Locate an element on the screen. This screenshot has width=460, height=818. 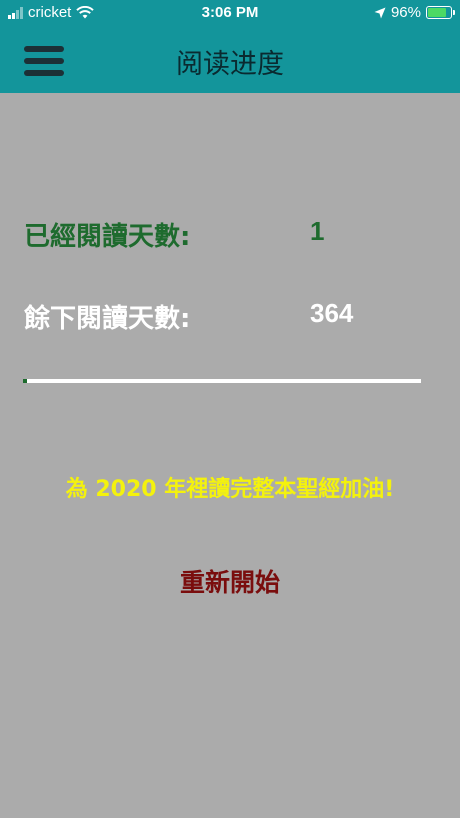
days-read-value: 1 is located at coordinates (317, 231).